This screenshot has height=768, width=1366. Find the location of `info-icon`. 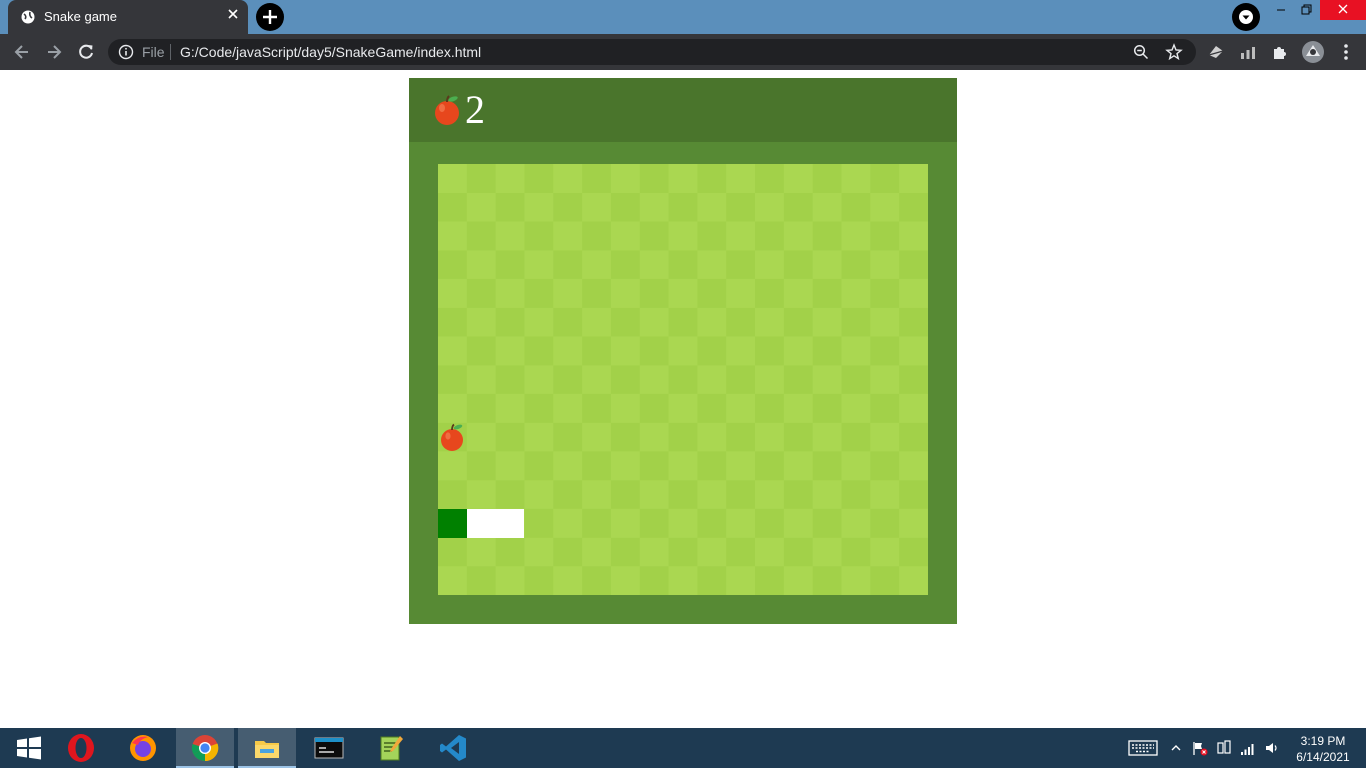

info-icon is located at coordinates (126, 52).